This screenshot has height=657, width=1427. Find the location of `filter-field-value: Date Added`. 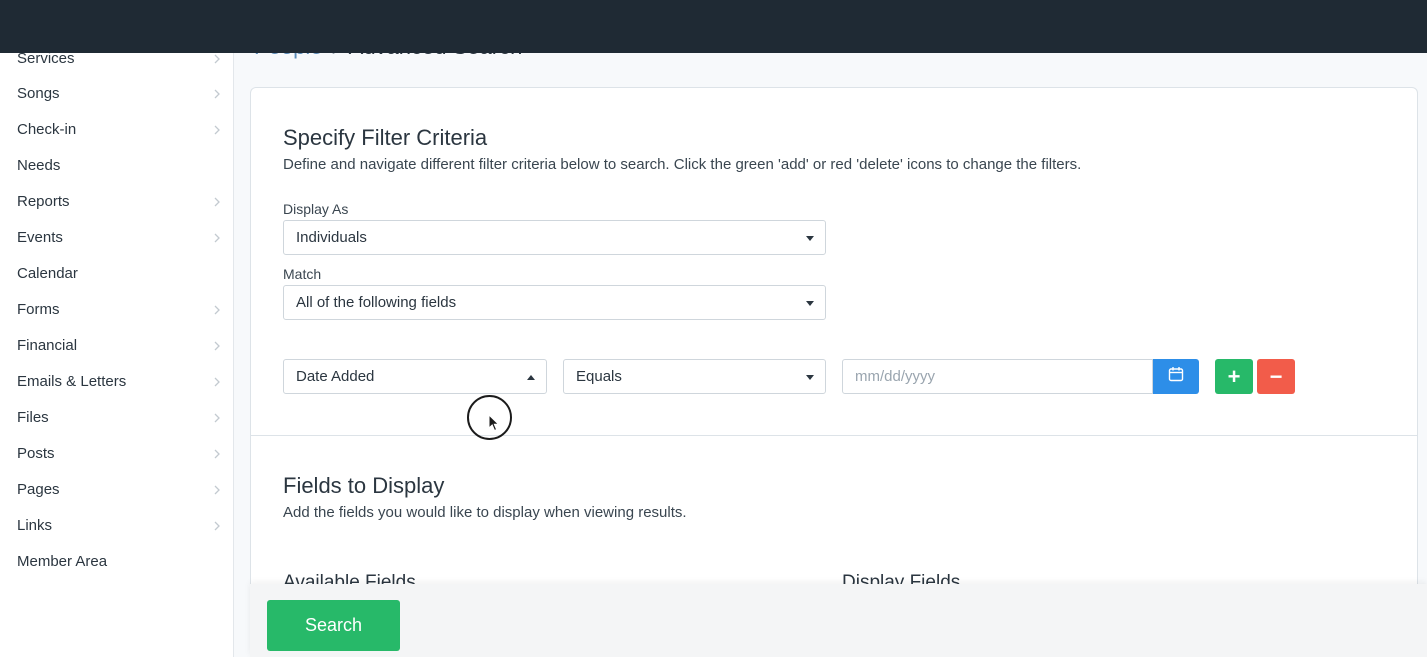

filter-field-value: Date Added is located at coordinates (335, 376).